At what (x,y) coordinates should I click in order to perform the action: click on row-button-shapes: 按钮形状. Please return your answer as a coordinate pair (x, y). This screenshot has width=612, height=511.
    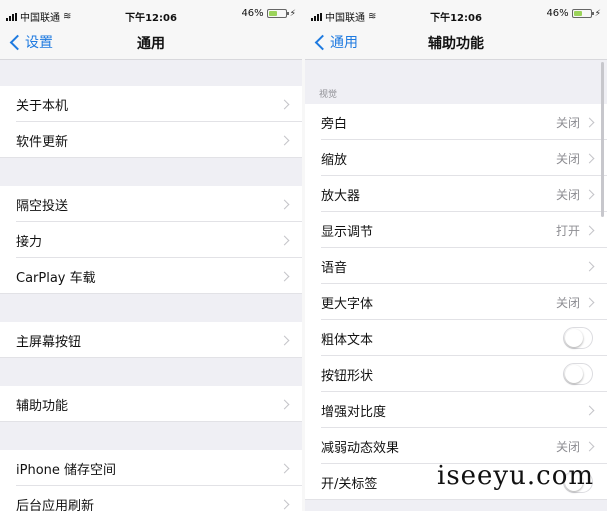
    Looking at the image, I should click on (456, 374).